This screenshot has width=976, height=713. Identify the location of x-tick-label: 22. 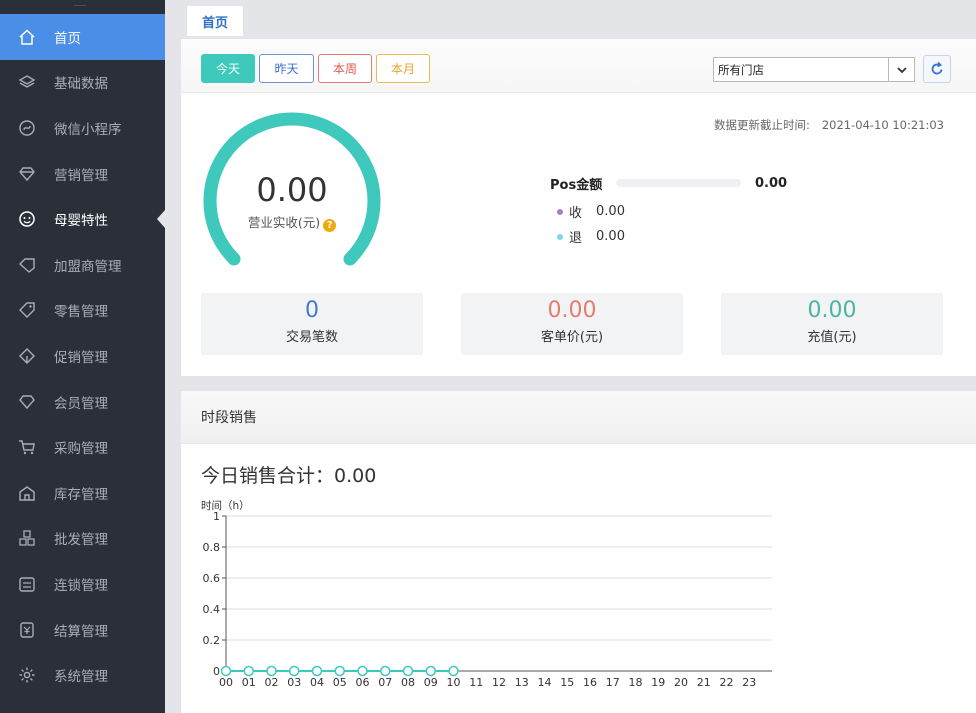
(727, 682).